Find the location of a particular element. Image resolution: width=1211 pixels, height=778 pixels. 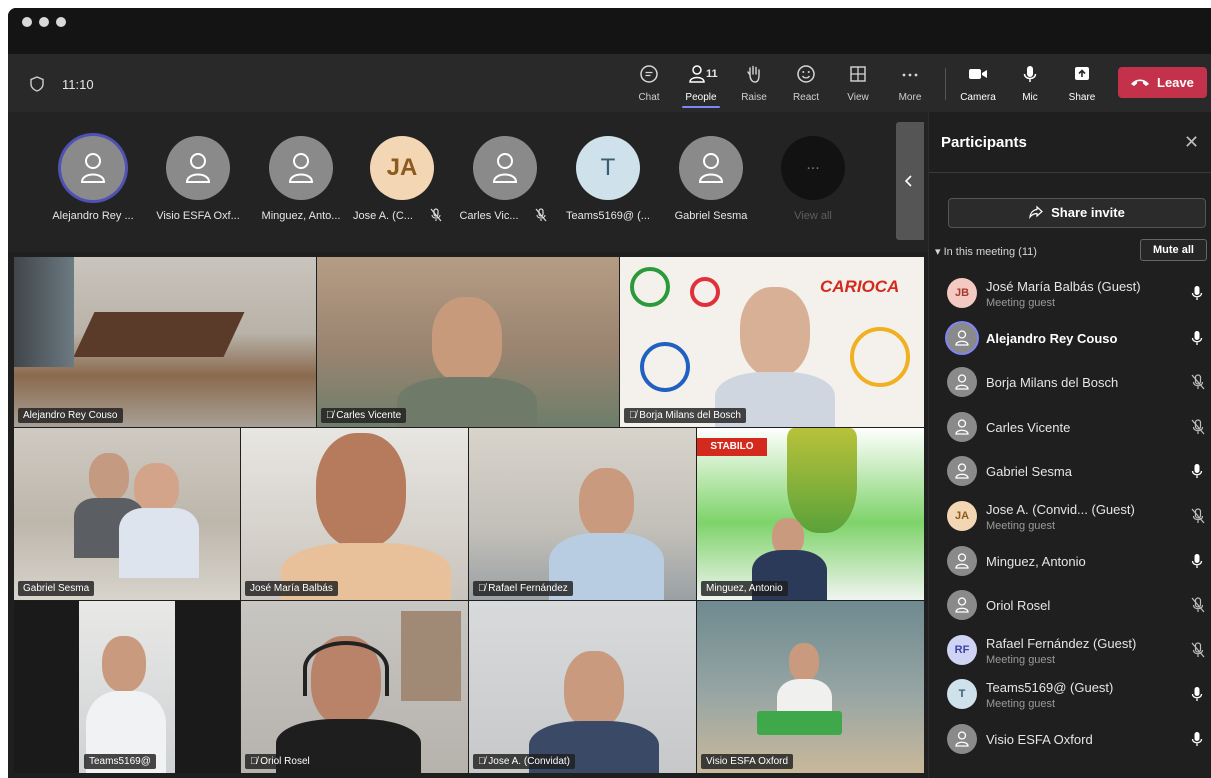

mic-on-icon is located at coordinates (1197, 739).